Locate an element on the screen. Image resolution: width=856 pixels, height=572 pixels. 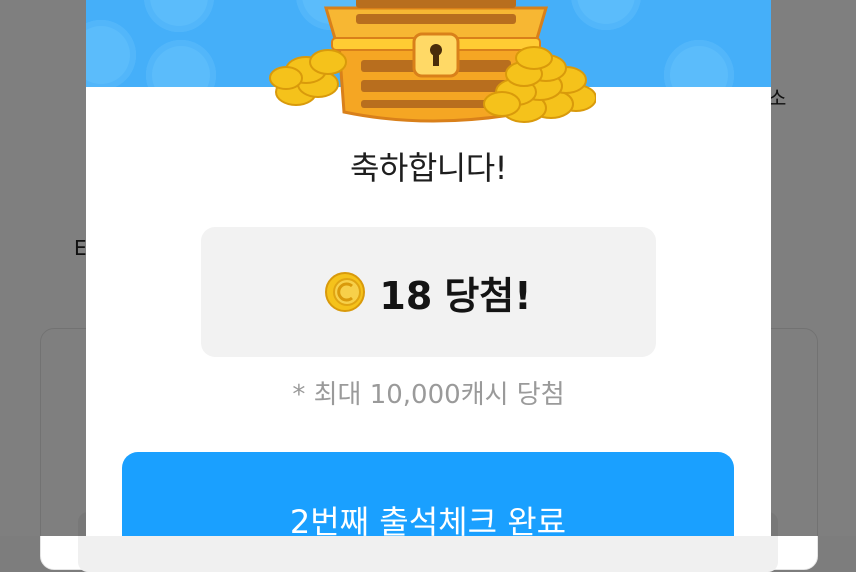
reward-label: 당첨! is located at coordinates (488, 295).